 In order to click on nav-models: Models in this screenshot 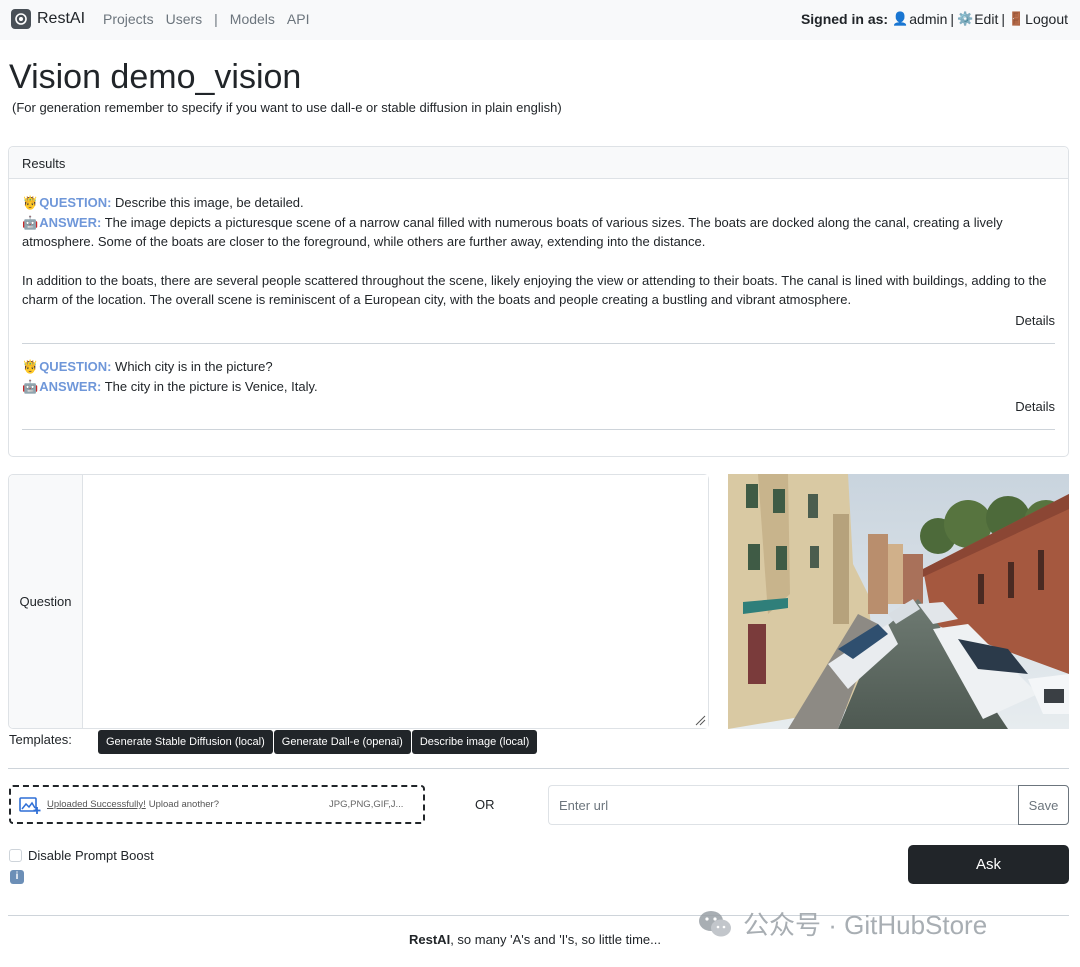, I will do `click(252, 19)`.